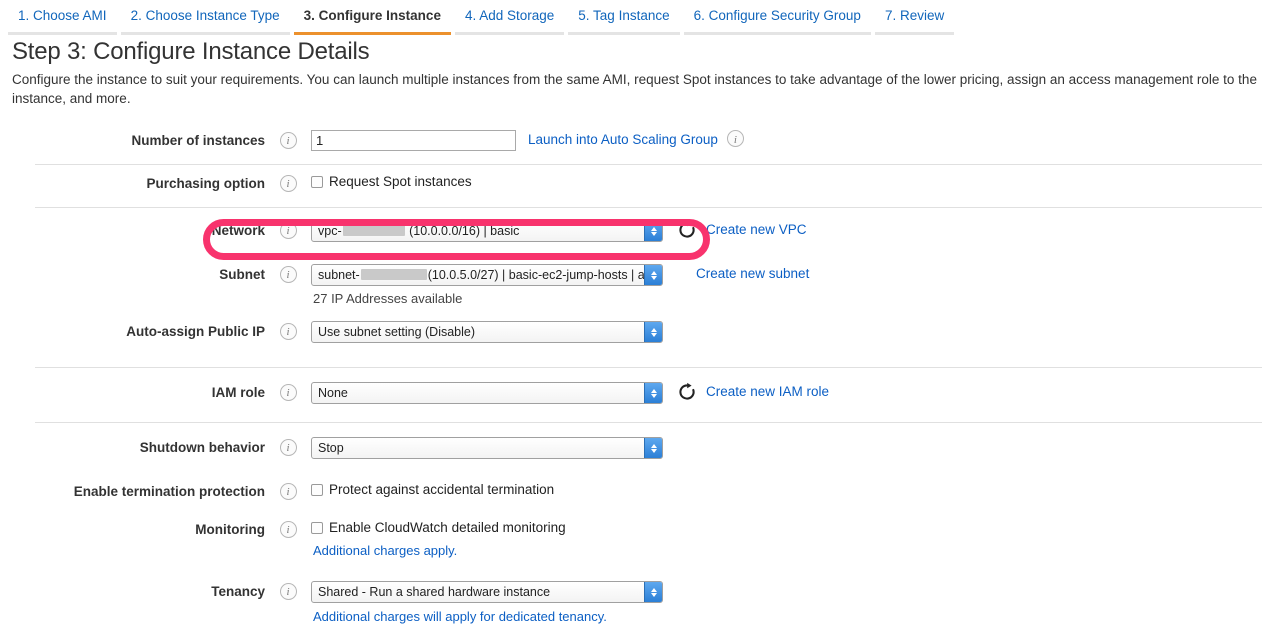 This screenshot has width=1282, height=635. Describe the element at coordinates (796, 448) in the screenshot. I see `control-shutdown-behavior: Stop` at that location.